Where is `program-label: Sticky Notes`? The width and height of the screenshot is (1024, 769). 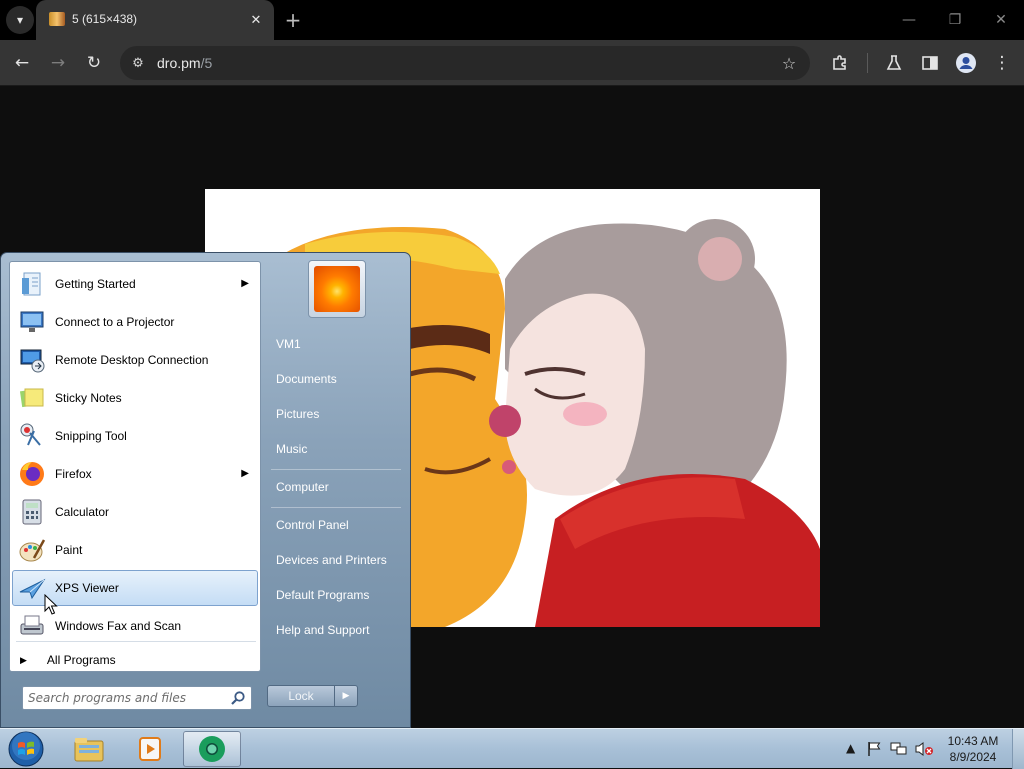
program-label: Sticky Notes is located at coordinates (88, 398).